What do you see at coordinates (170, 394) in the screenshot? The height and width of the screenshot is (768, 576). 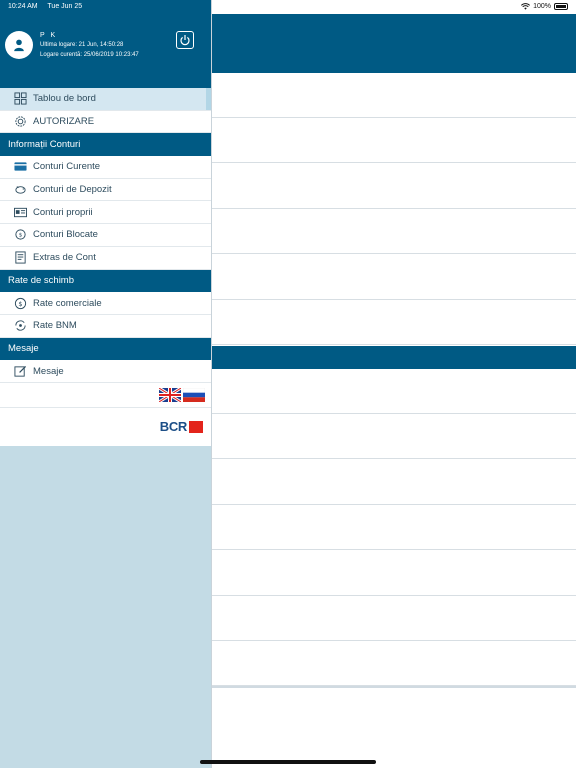 I see `uk-flag-icon` at bounding box center [170, 394].